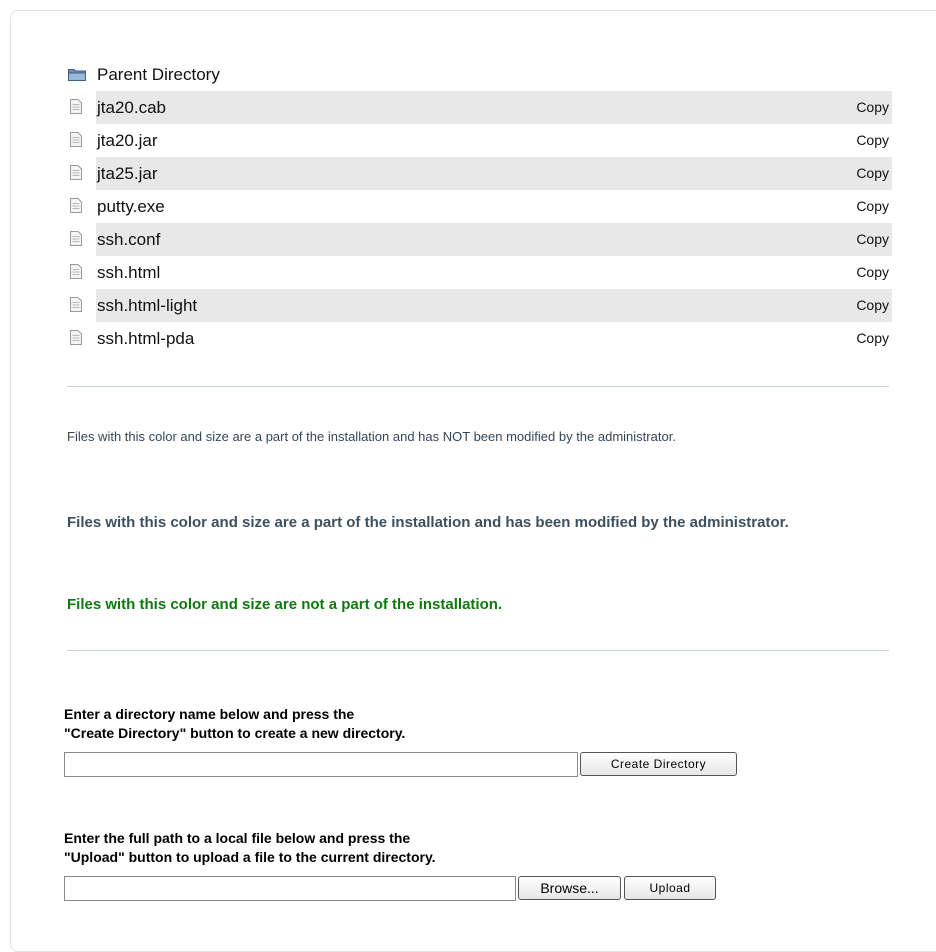 The width and height of the screenshot is (936, 952). I want to click on folder-icon, so click(77, 75).